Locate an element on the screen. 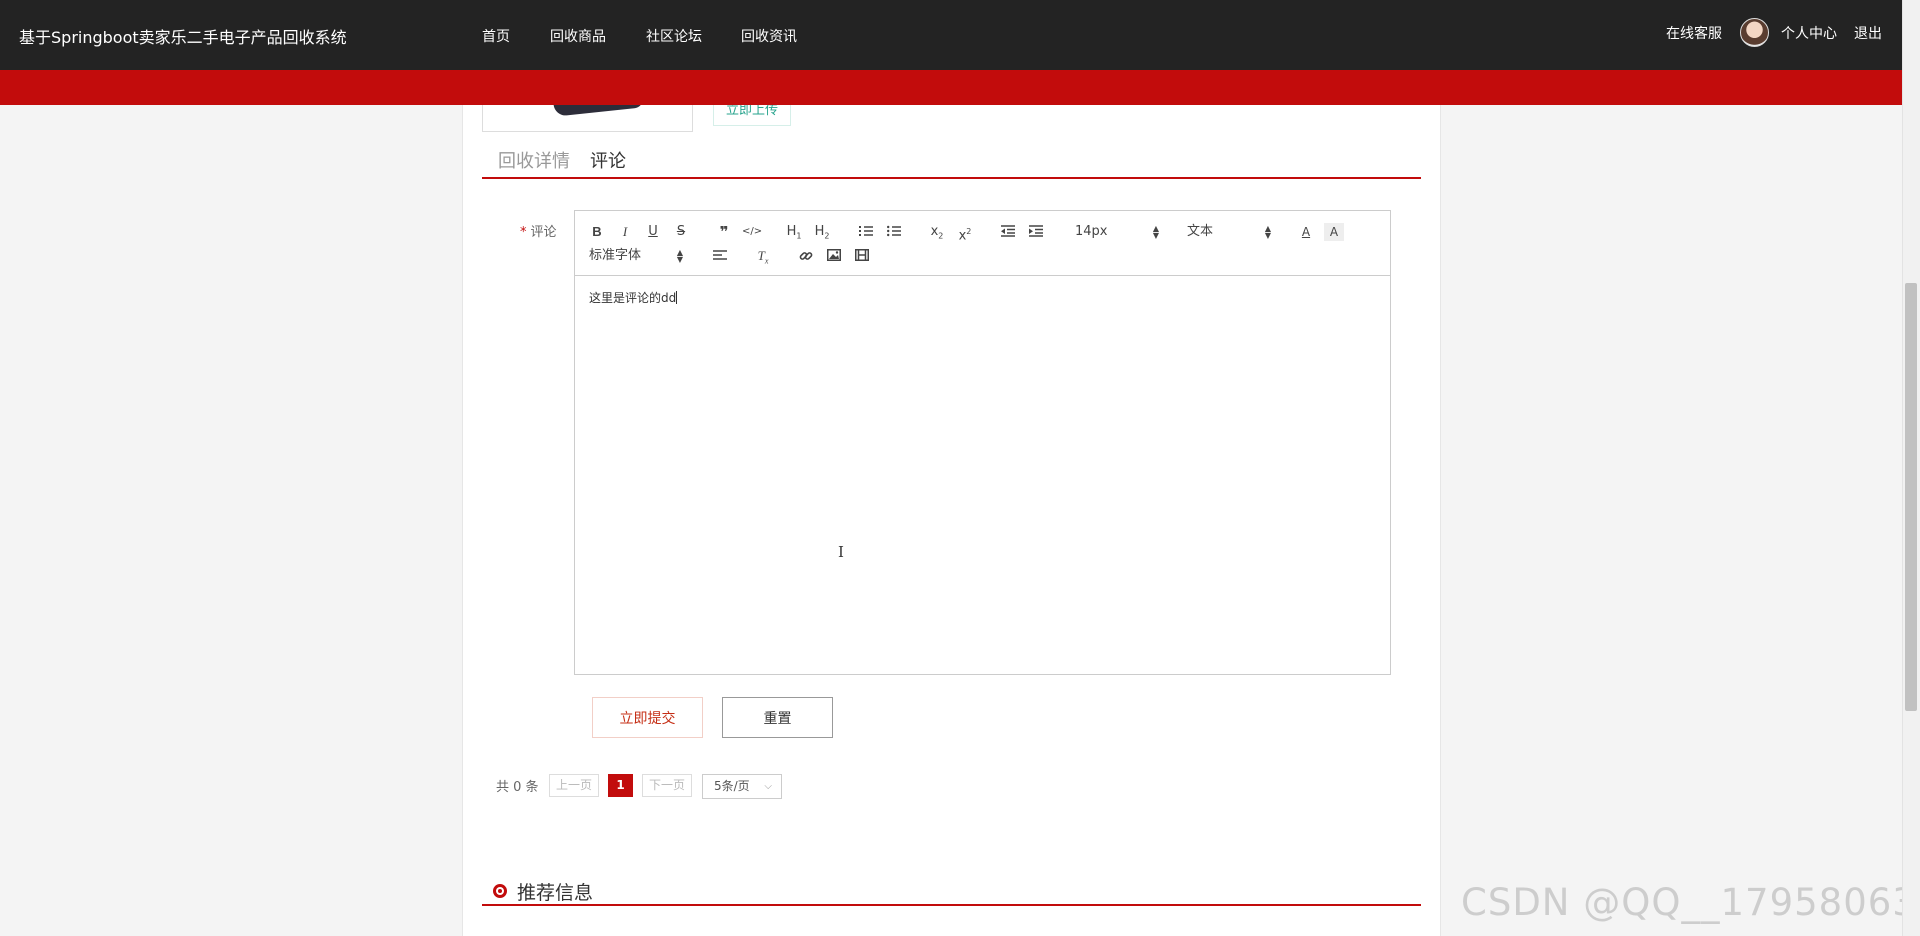  underline-icon: U is located at coordinates (653, 232).